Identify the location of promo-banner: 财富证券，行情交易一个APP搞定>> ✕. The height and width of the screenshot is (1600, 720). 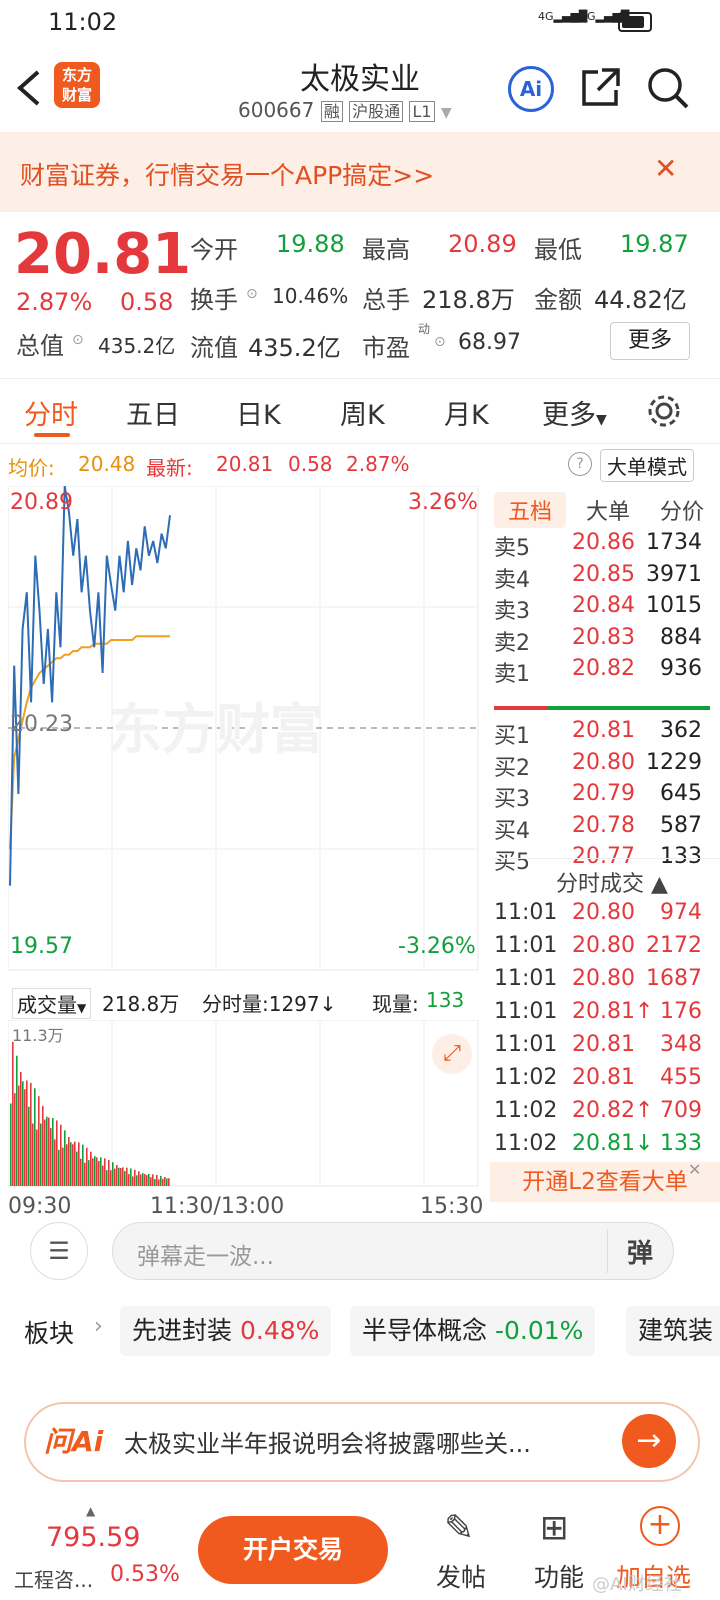
(360, 172).